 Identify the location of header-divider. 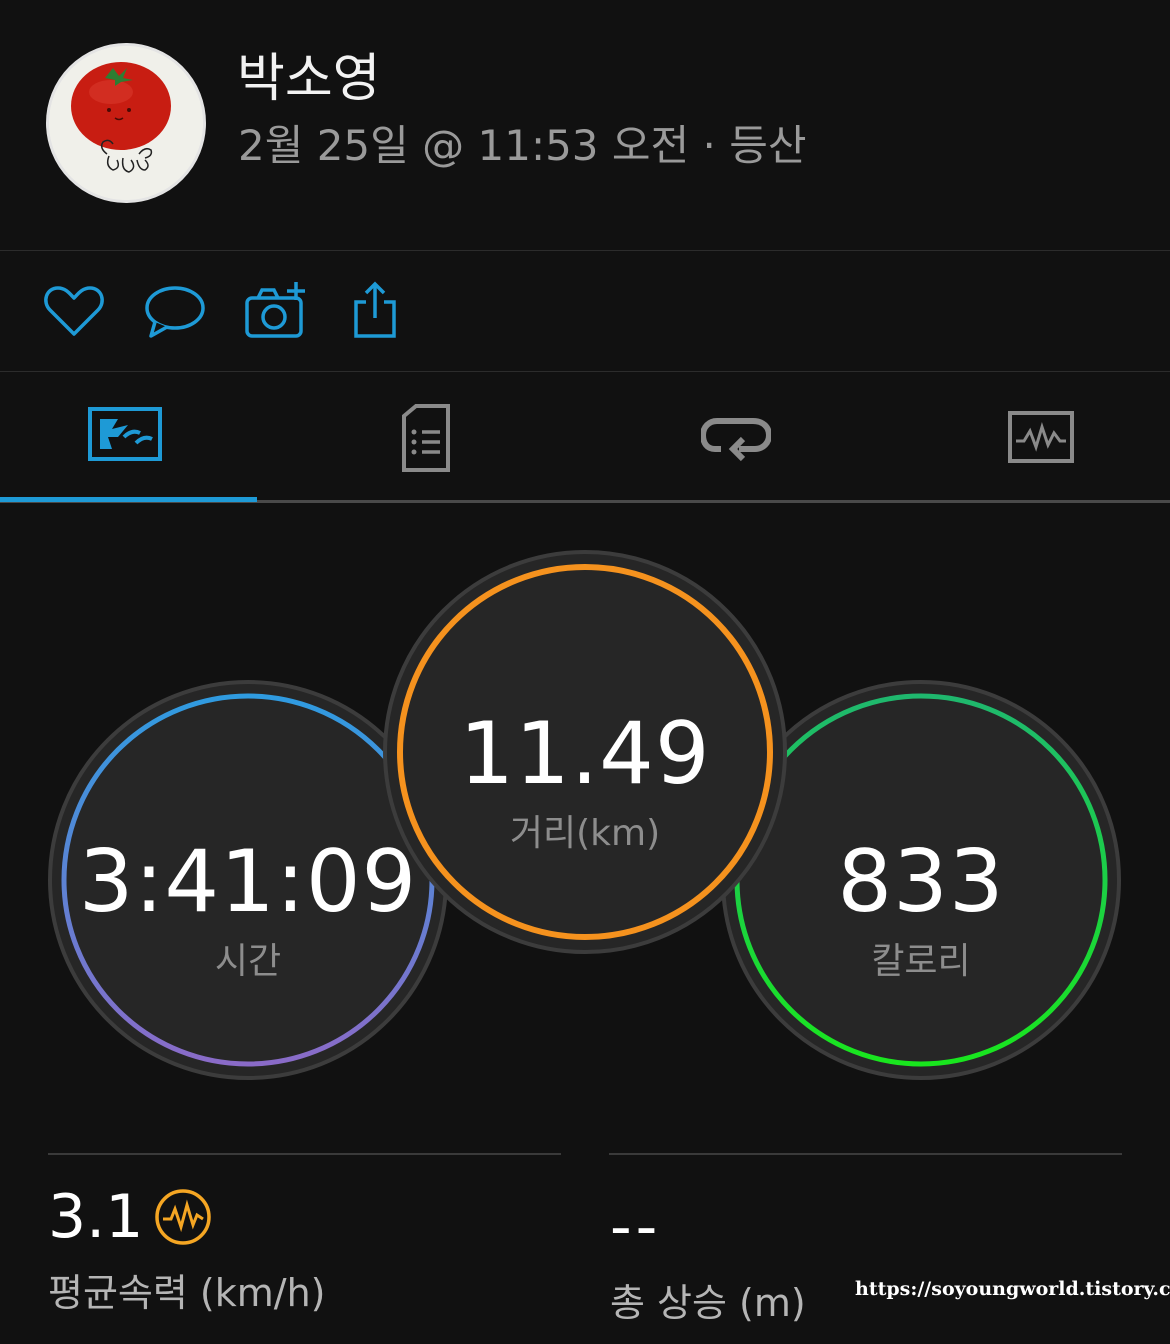
(585, 250).